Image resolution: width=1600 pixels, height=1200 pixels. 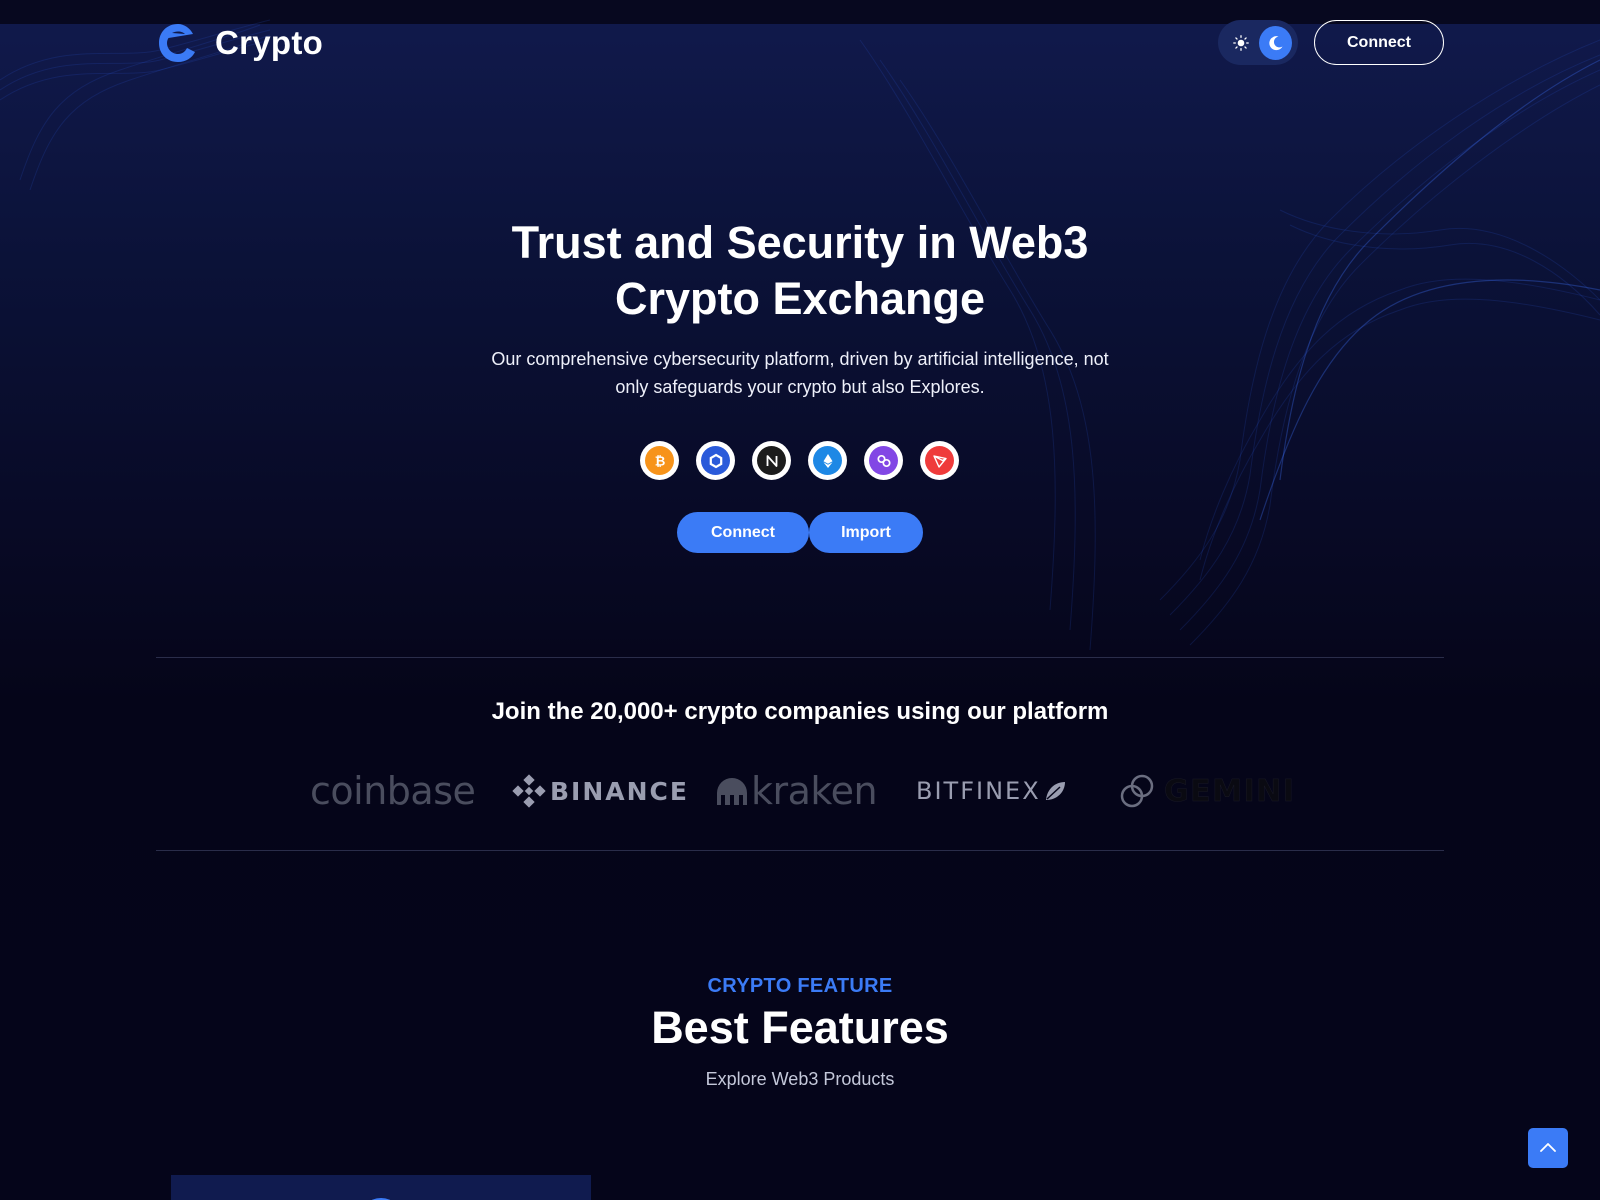 I want to click on bitfinex-logo: BITFINEX, so click(x=991, y=791).